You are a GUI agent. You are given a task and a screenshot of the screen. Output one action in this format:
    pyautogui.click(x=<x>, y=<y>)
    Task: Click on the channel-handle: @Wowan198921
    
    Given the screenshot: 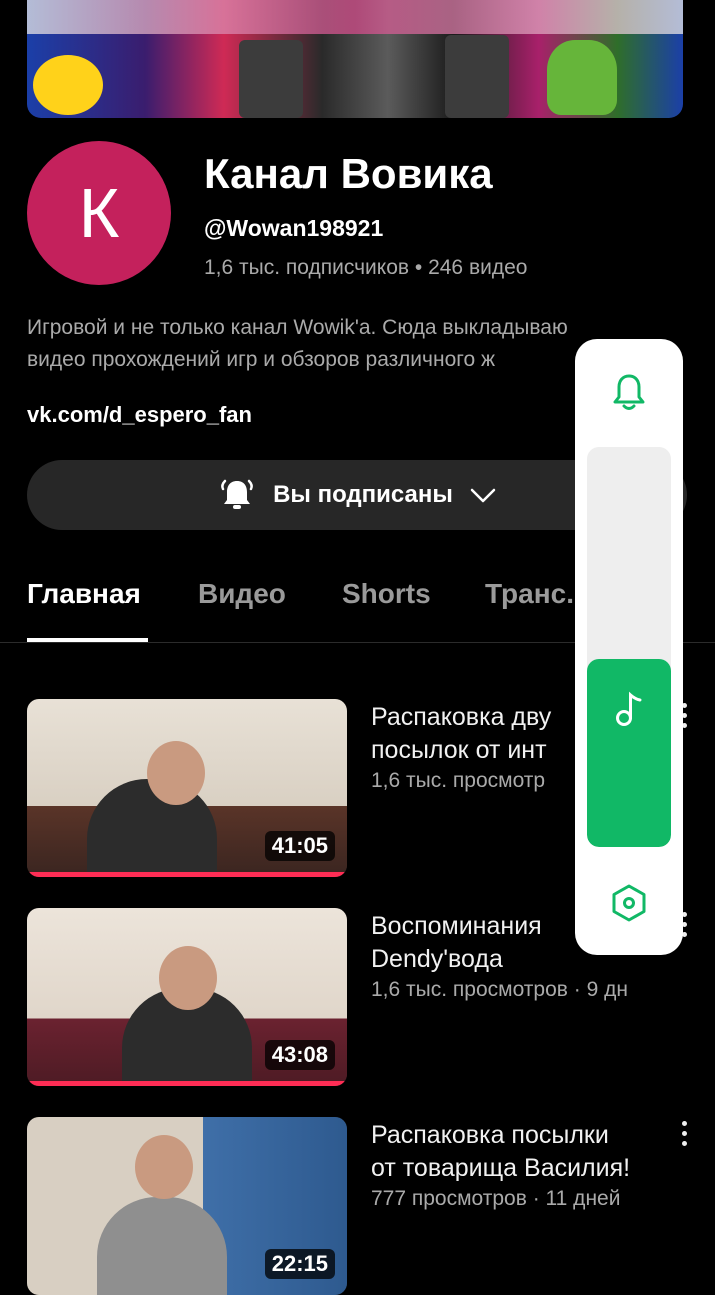 What is the action you would take?
    pyautogui.click(x=294, y=228)
    